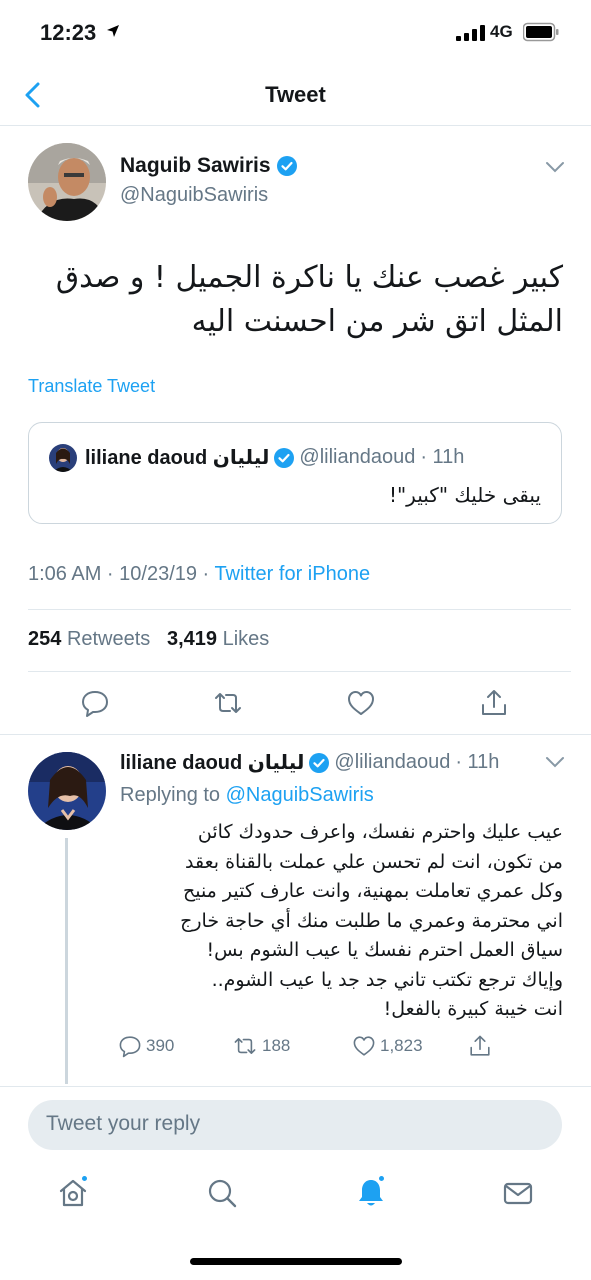 The width and height of the screenshot is (591, 1280). Describe the element at coordinates (246, 639) in the screenshot. I see `likes-label: Likes` at that location.